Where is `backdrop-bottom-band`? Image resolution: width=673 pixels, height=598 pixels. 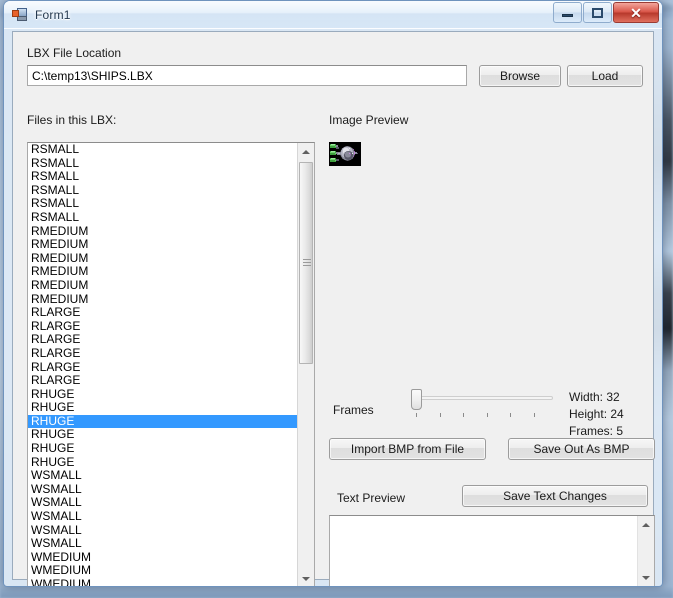
backdrop-bottom-band is located at coordinates (336, 592).